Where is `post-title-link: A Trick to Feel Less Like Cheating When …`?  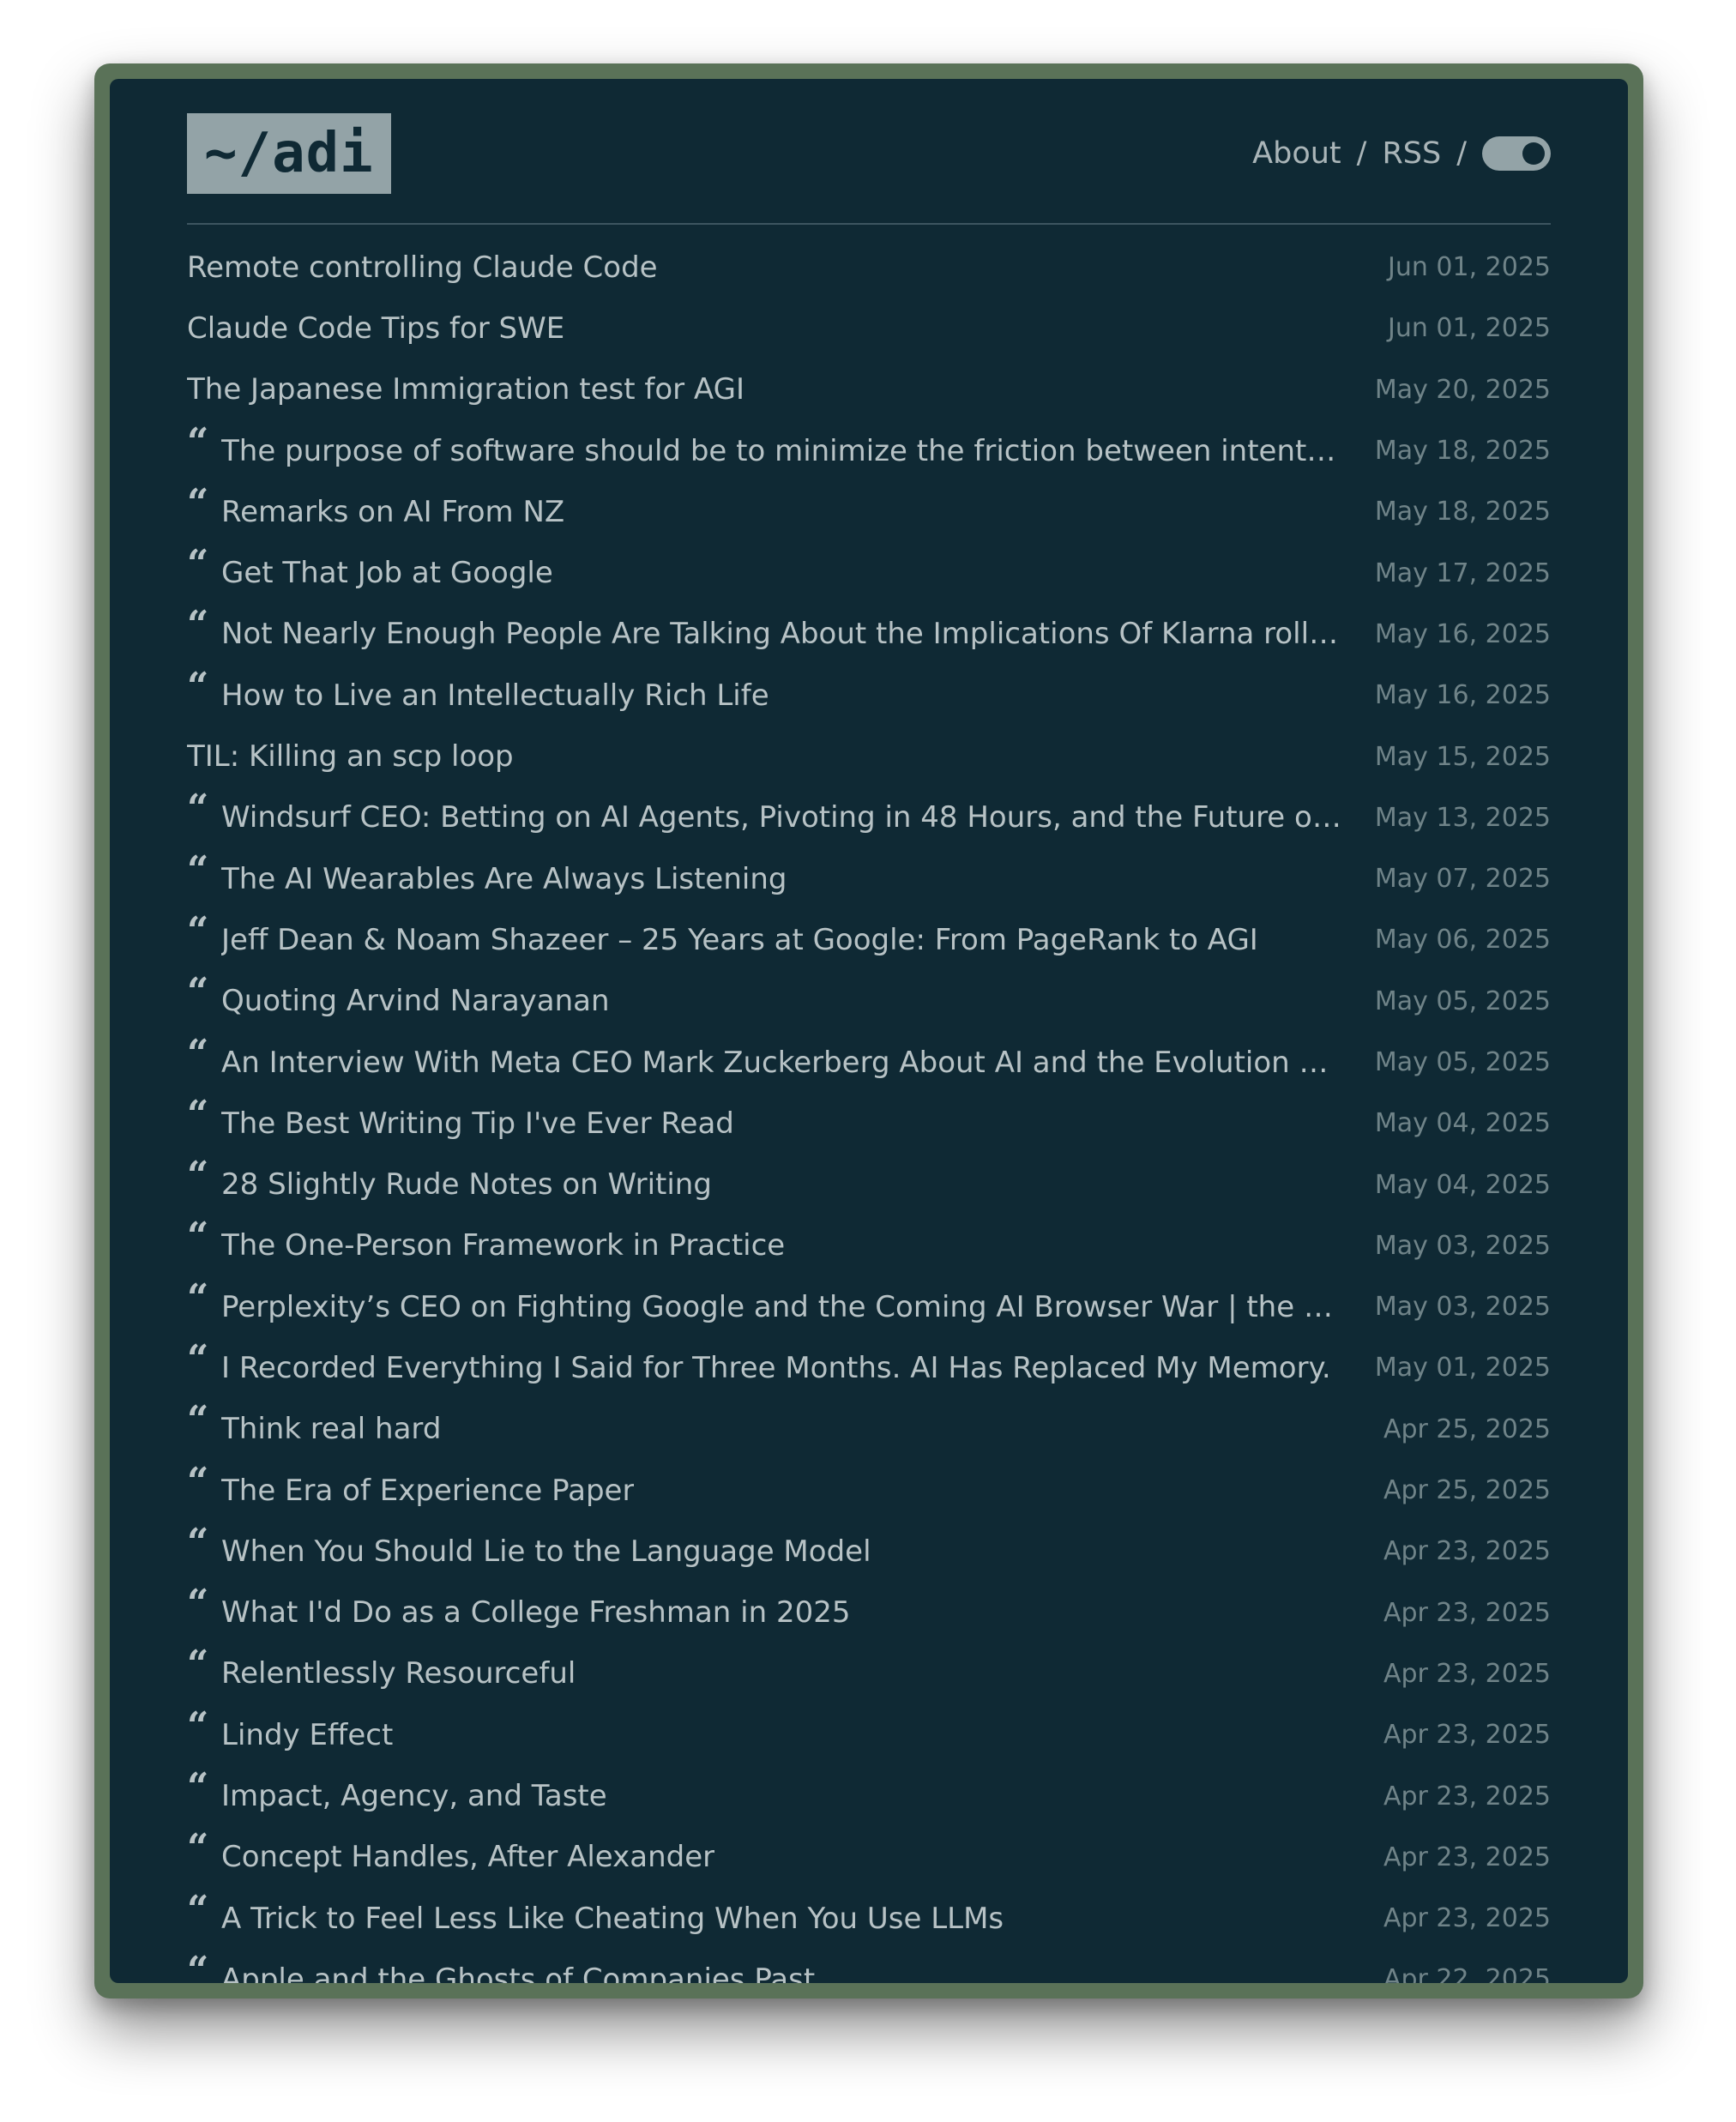
post-title-link: A Trick to Feel Less Like Cheating When … is located at coordinates (612, 1919).